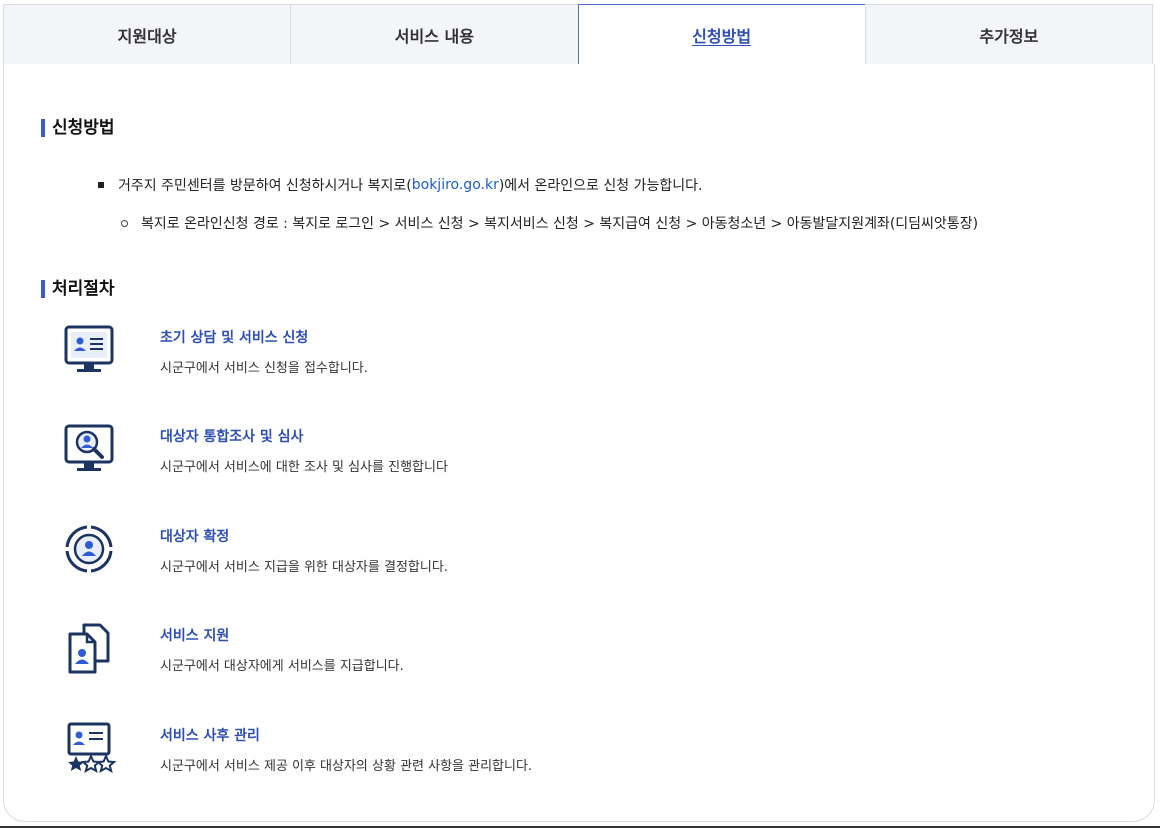  What do you see at coordinates (264, 368) in the screenshot?
I see `step-description: 시군구에서 서비스 신청을 접수합니다.` at bounding box center [264, 368].